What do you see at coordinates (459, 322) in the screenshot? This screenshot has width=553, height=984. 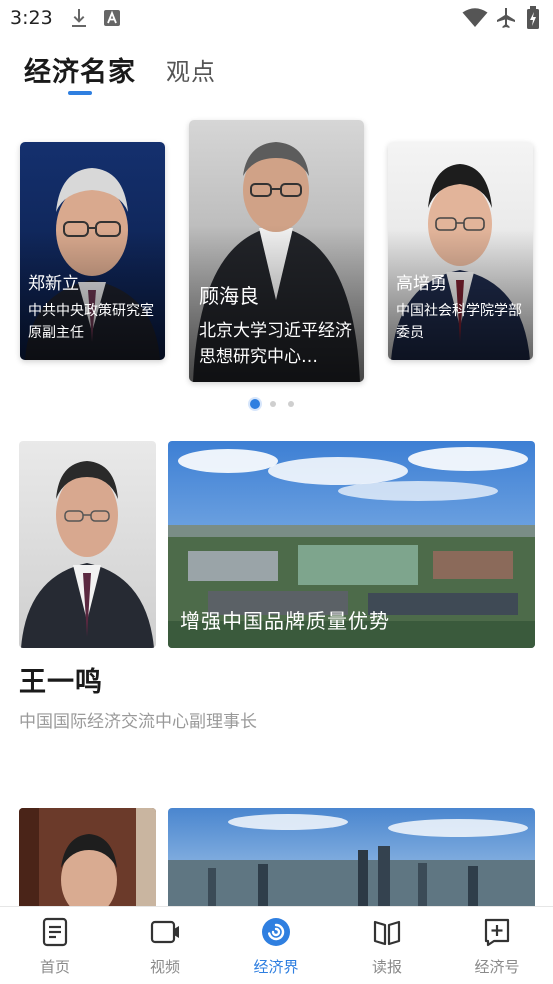 I see `card-title: 中国社会科学院学部委员` at bounding box center [459, 322].